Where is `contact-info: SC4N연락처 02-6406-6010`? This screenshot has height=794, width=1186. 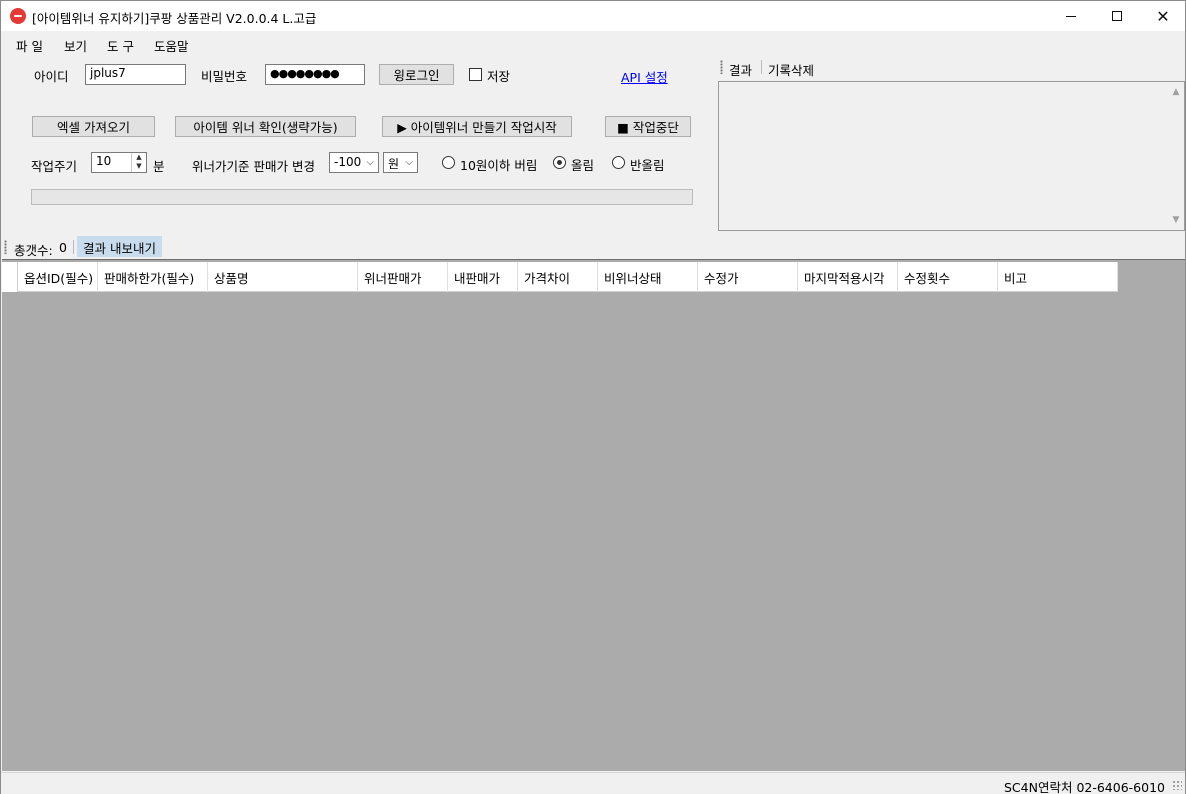 contact-info: SC4N연락처 02-6406-6010 is located at coordinates (1084, 787).